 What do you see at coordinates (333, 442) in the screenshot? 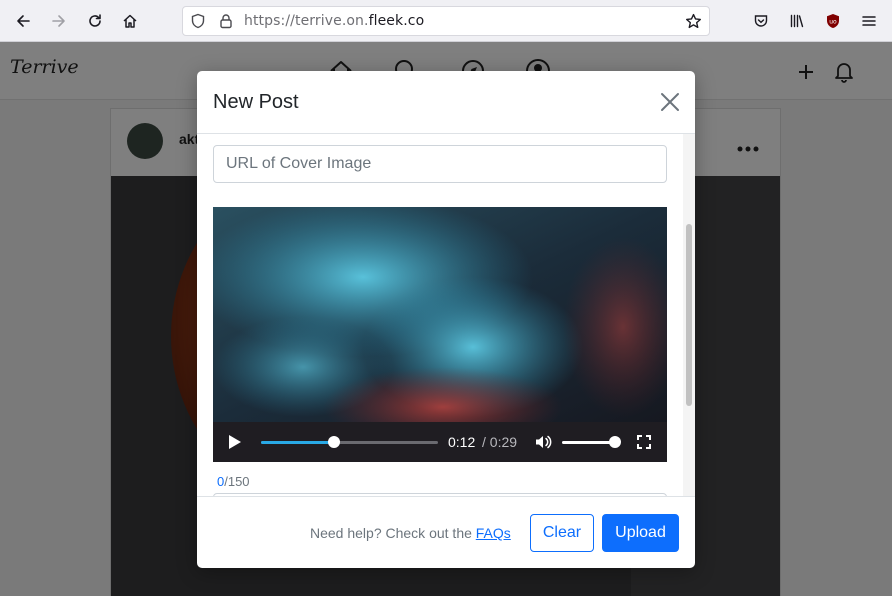
I see `seek-handle` at bounding box center [333, 442].